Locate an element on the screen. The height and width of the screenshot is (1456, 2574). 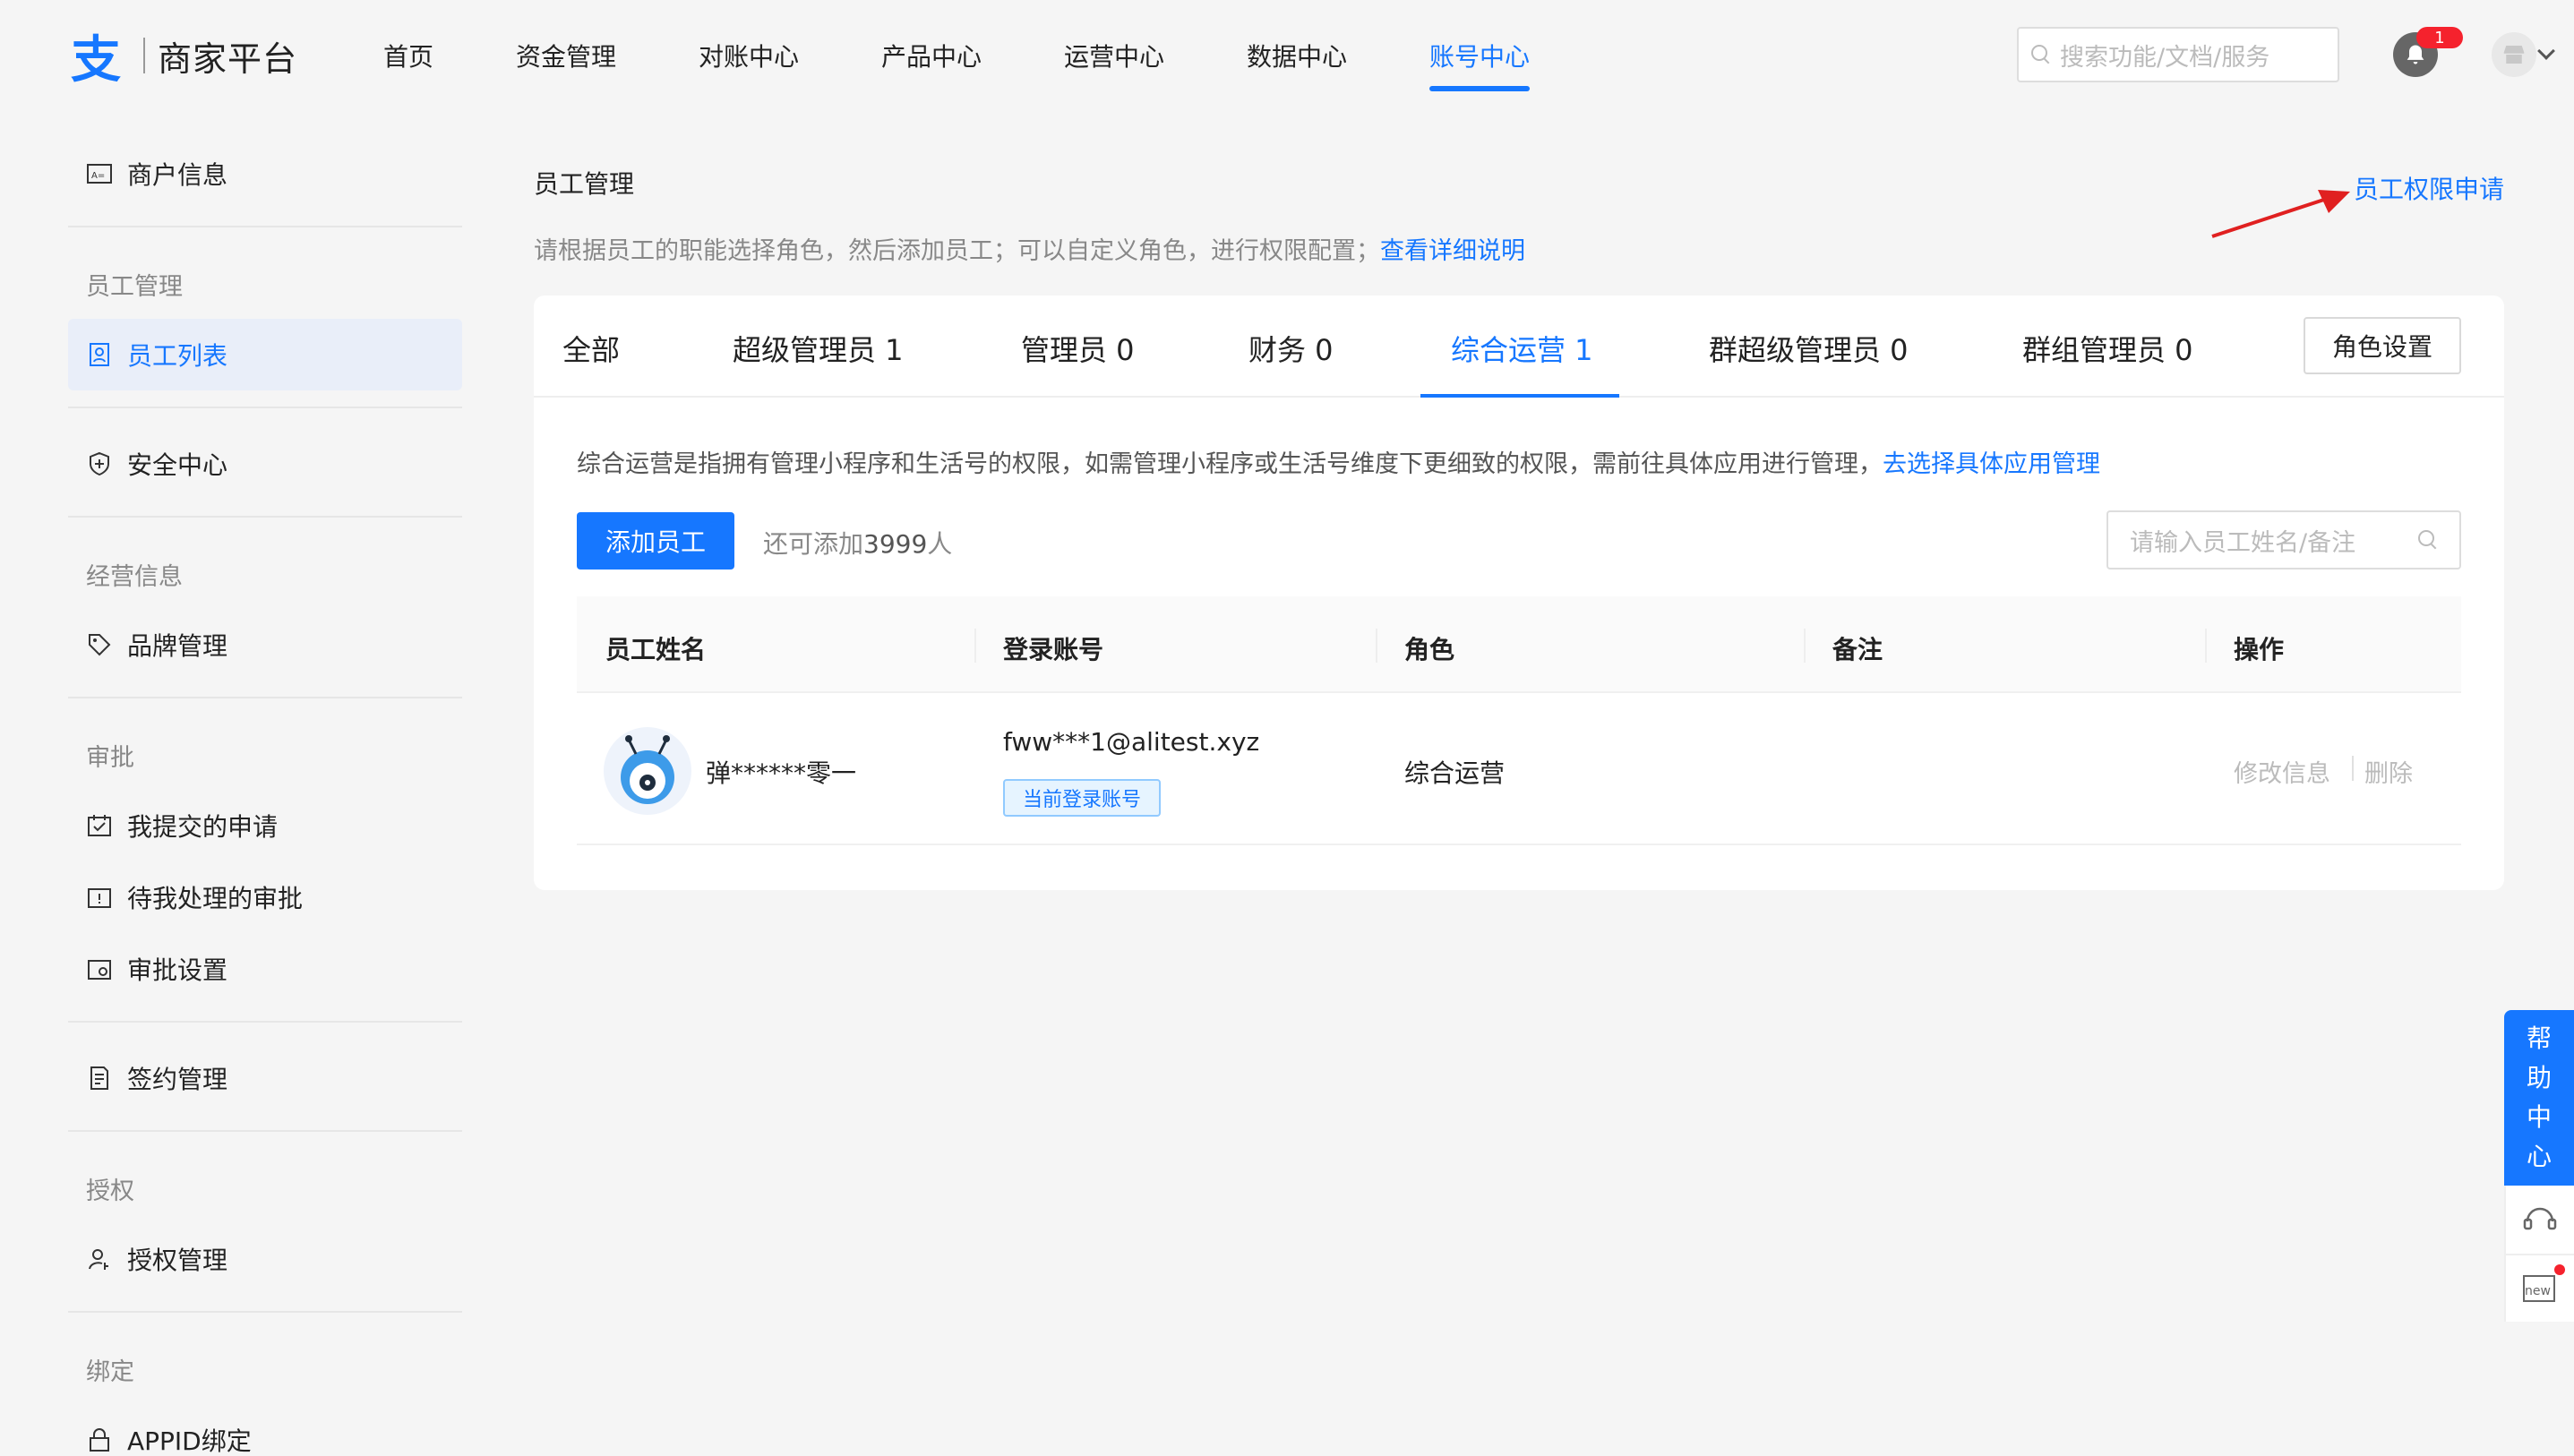
column-header-remark: 备注 is located at coordinates (1857, 649).